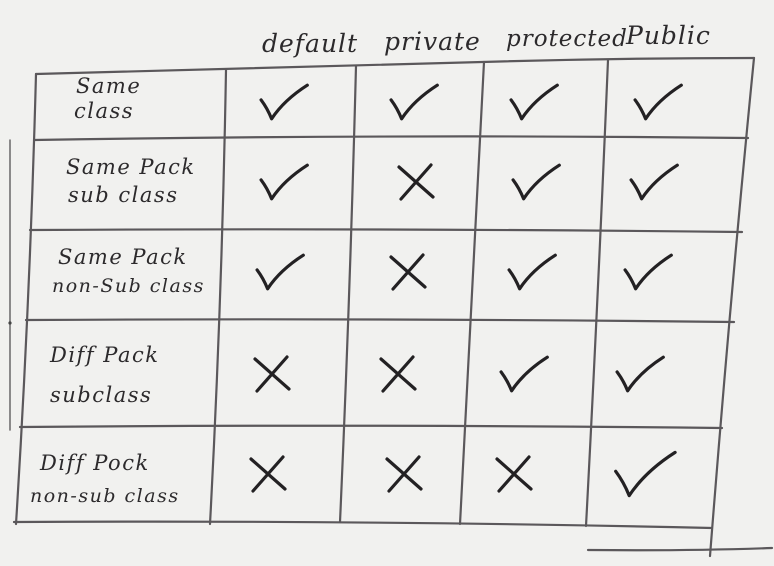 The width and height of the screenshot is (774, 566). What do you see at coordinates (123, 257) in the screenshot?
I see `row-2-label-line1: Same Pack` at bounding box center [123, 257].